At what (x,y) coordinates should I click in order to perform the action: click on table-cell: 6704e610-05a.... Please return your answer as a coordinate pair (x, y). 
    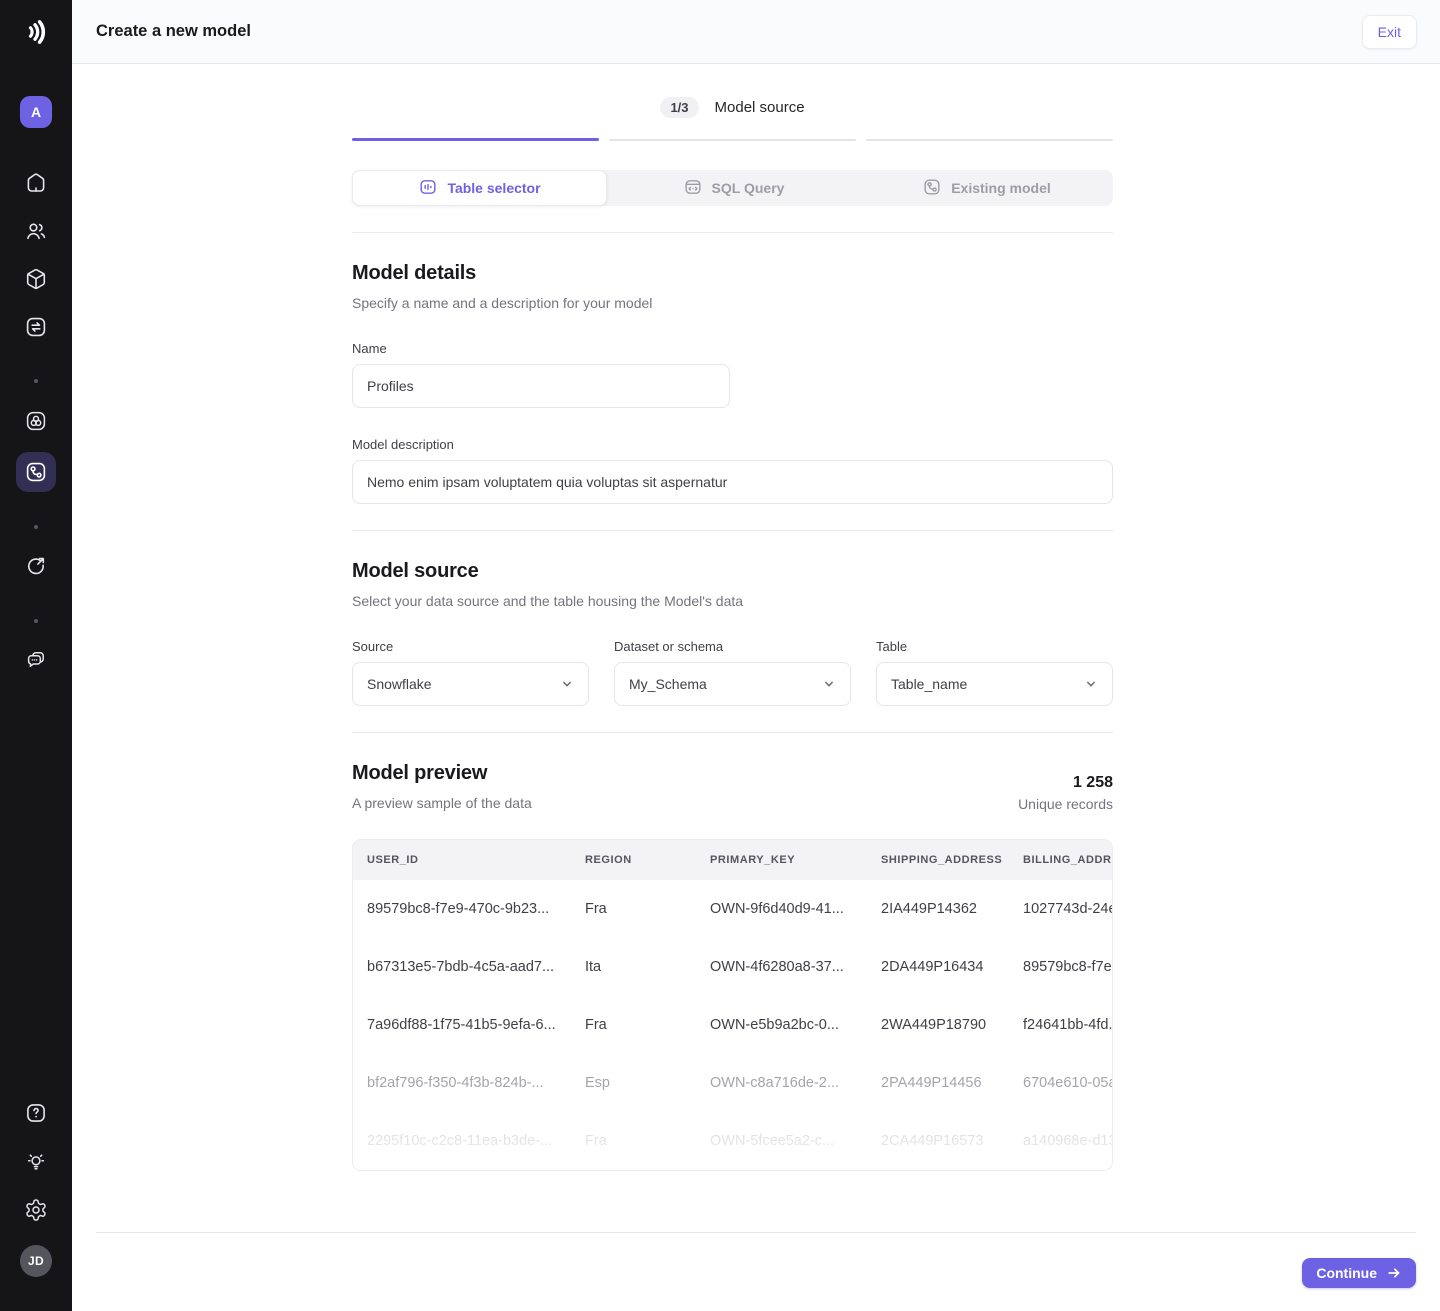
    Looking at the image, I should click on (1067, 1083).